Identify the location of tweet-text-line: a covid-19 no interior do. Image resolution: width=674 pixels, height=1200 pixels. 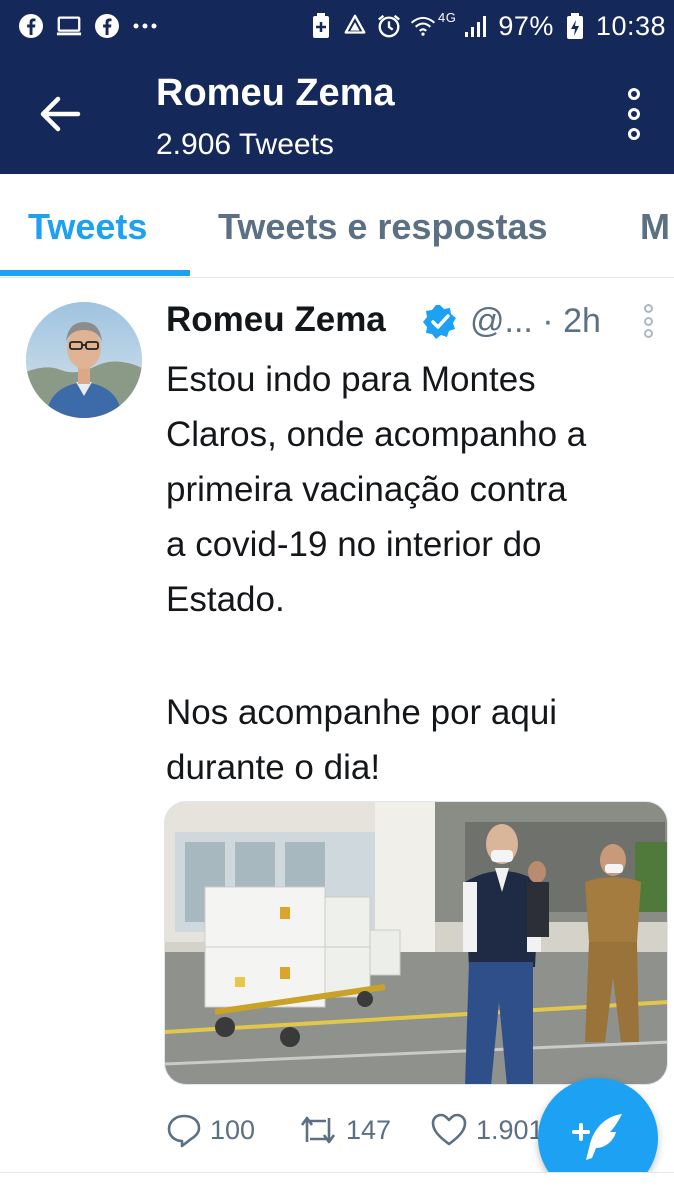
(354, 544).